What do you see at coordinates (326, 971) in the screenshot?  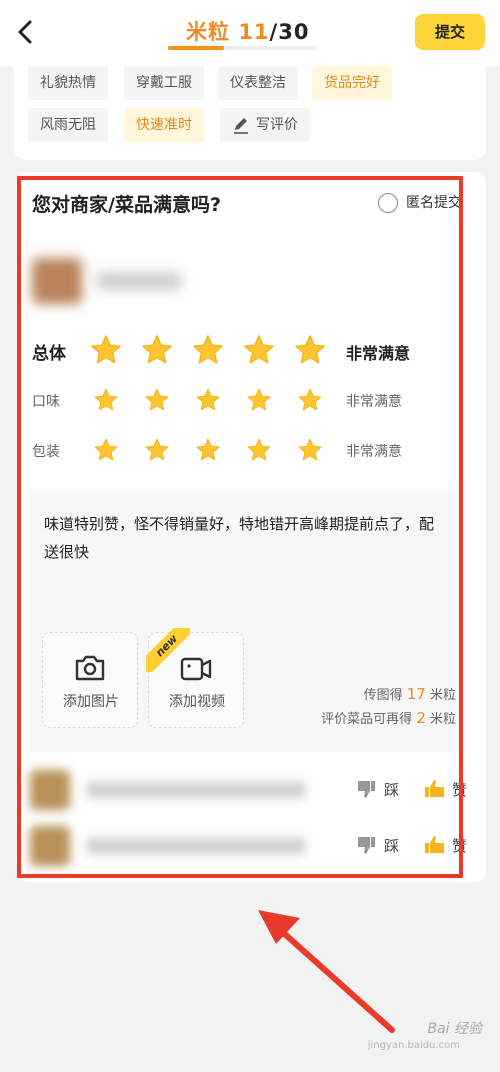 I see `annotation-arrow` at bounding box center [326, 971].